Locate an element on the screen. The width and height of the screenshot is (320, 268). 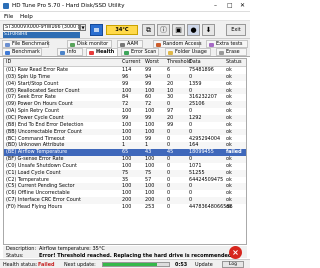
cell-status: ok is located at coordinates (229, 207).